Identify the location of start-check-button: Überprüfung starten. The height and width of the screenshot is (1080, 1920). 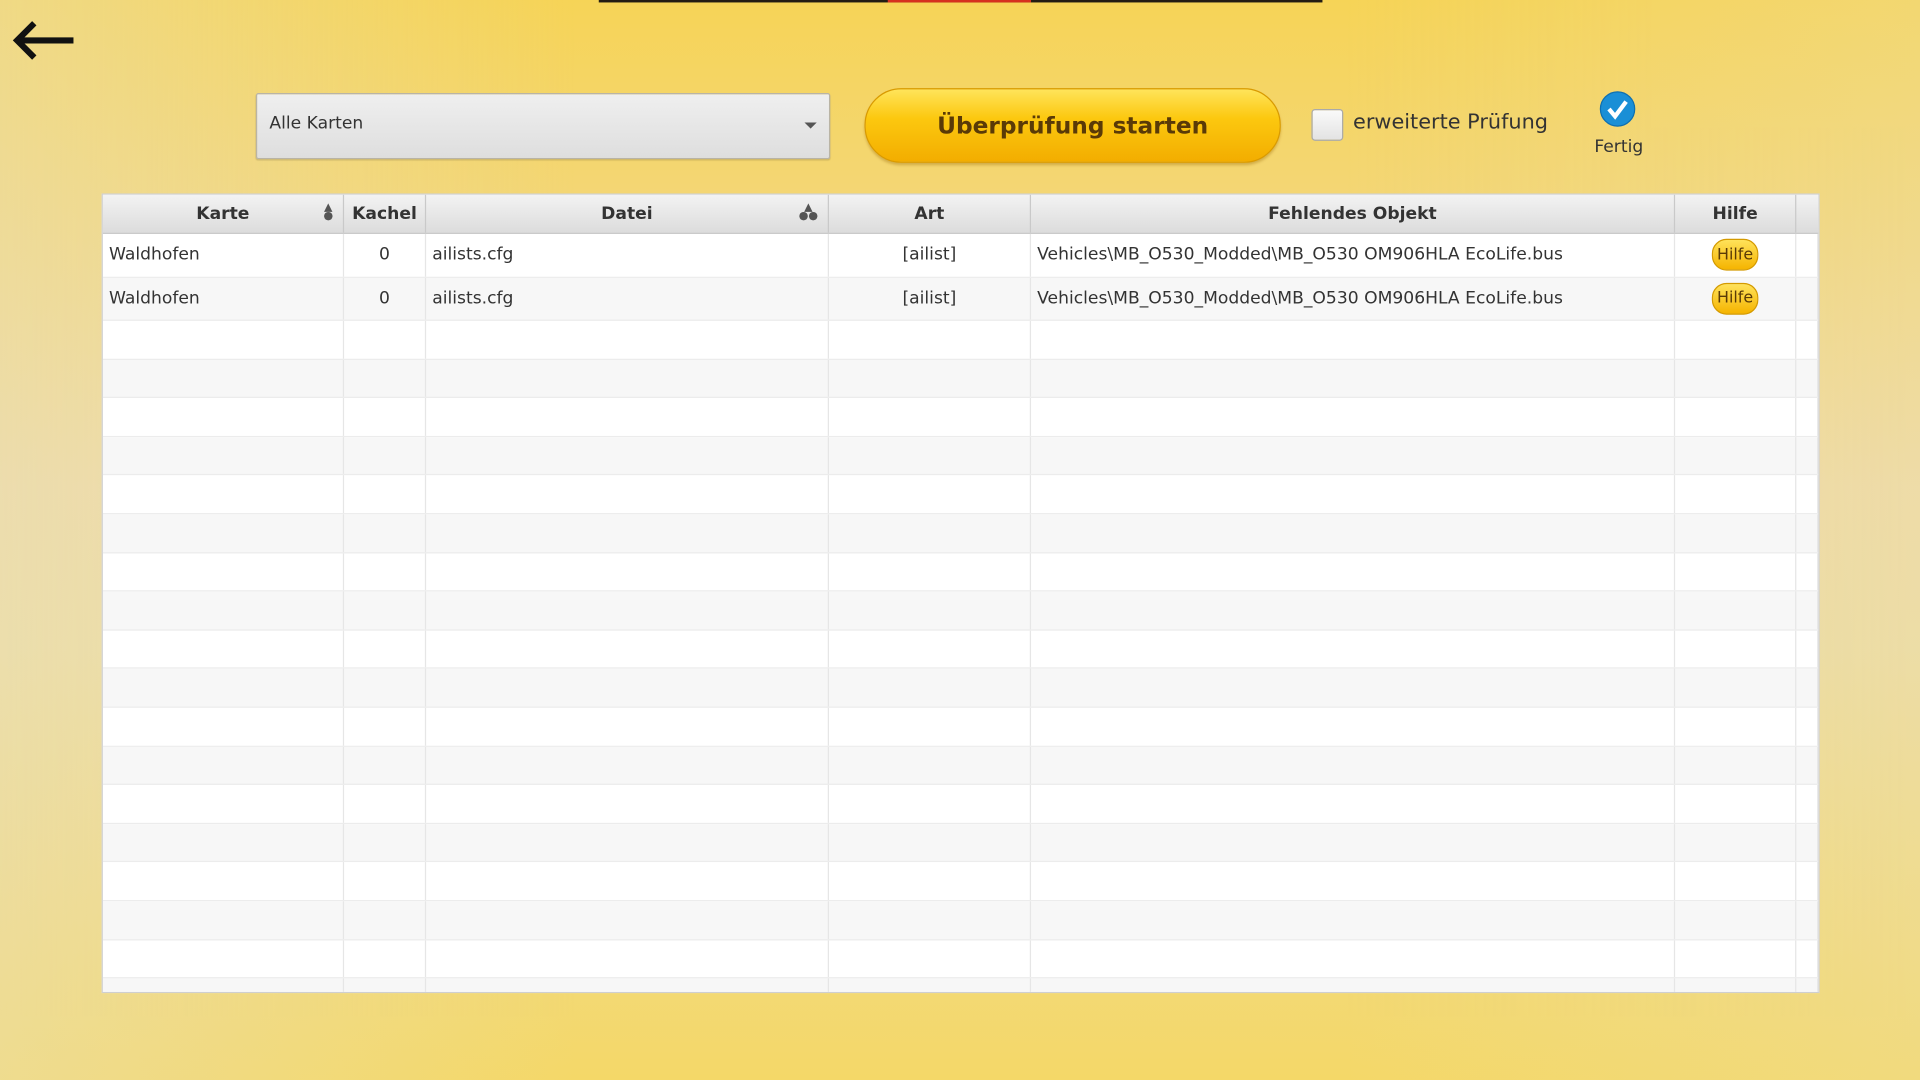
(1072, 125).